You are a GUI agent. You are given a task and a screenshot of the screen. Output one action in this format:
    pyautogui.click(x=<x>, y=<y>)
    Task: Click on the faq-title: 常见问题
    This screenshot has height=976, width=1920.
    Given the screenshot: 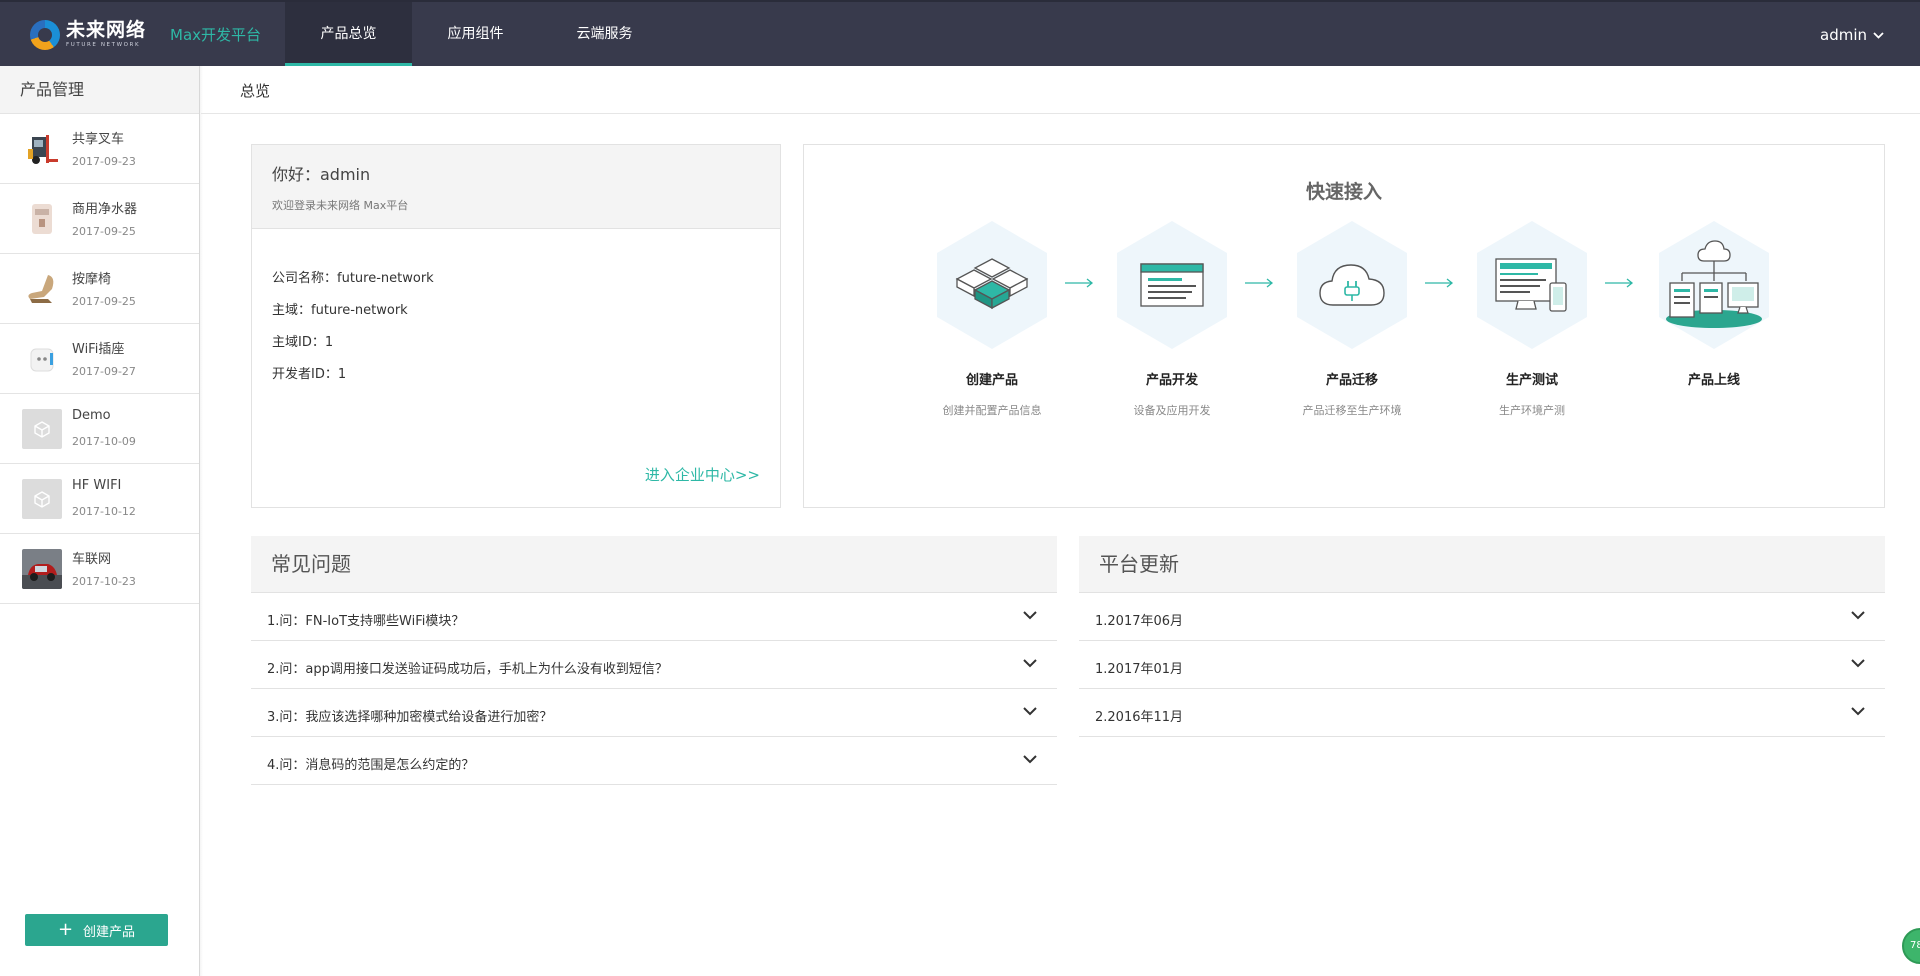 What is the action you would take?
    pyautogui.click(x=654, y=564)
    